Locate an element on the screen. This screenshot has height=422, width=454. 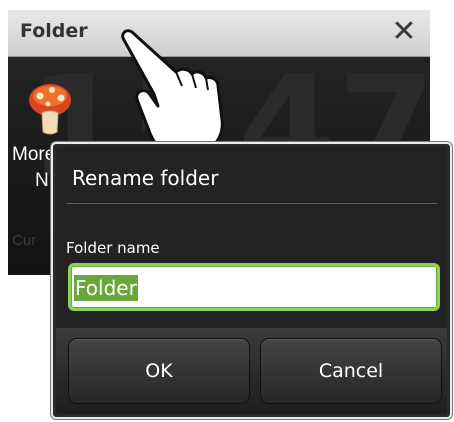
pointing-hand-icon is located at coordinates (172, 92).